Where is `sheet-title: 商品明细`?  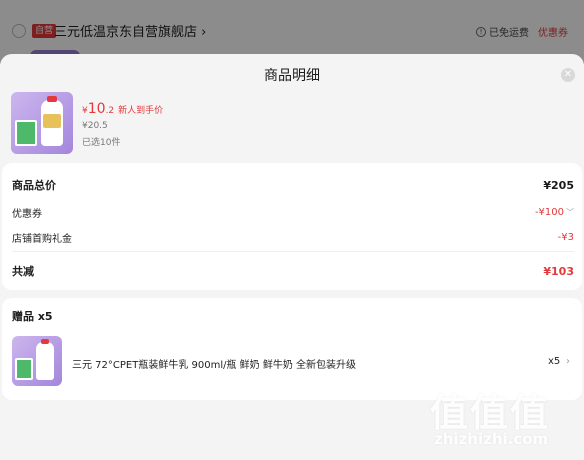 sheet-title: 商品明细 is located at coordinates (292, 76).